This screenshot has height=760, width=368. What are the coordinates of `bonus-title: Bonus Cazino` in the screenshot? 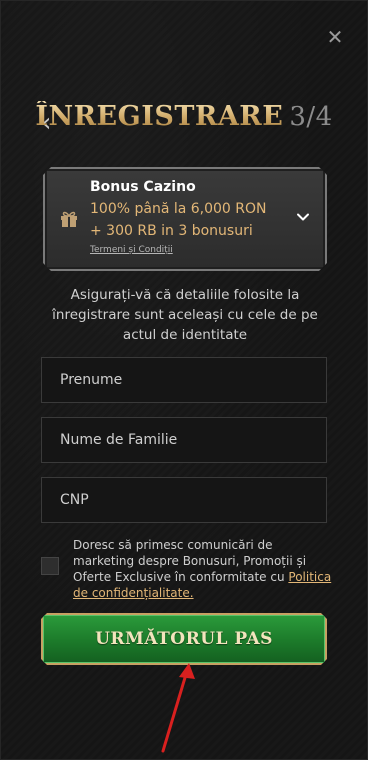 It's located at (143, 187).